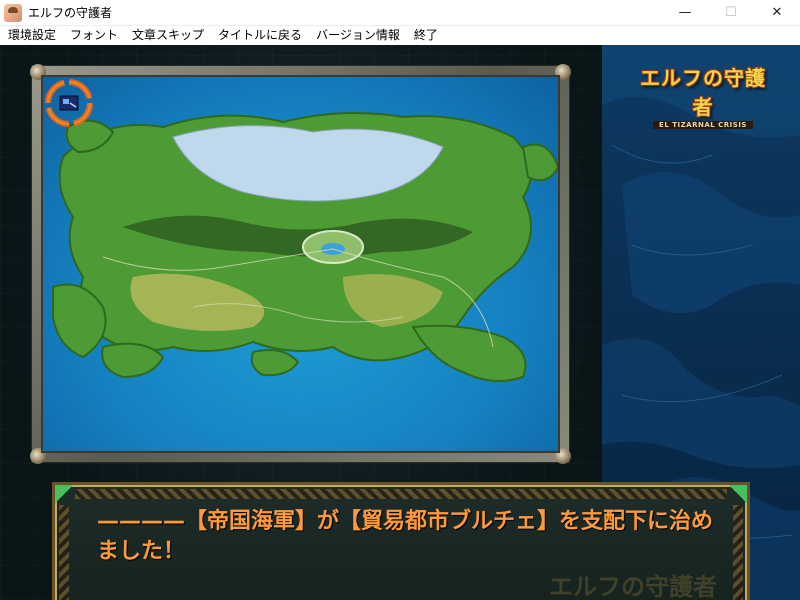  I want to click on menu-font: フォント, so click(94, 35).